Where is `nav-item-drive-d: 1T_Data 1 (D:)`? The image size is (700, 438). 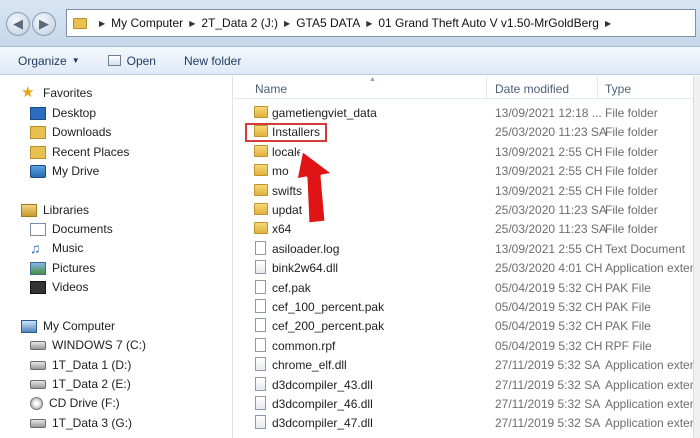
nav-item-drive-d: 1T_Data 1 (D:) is located at coordinates (80, 365).